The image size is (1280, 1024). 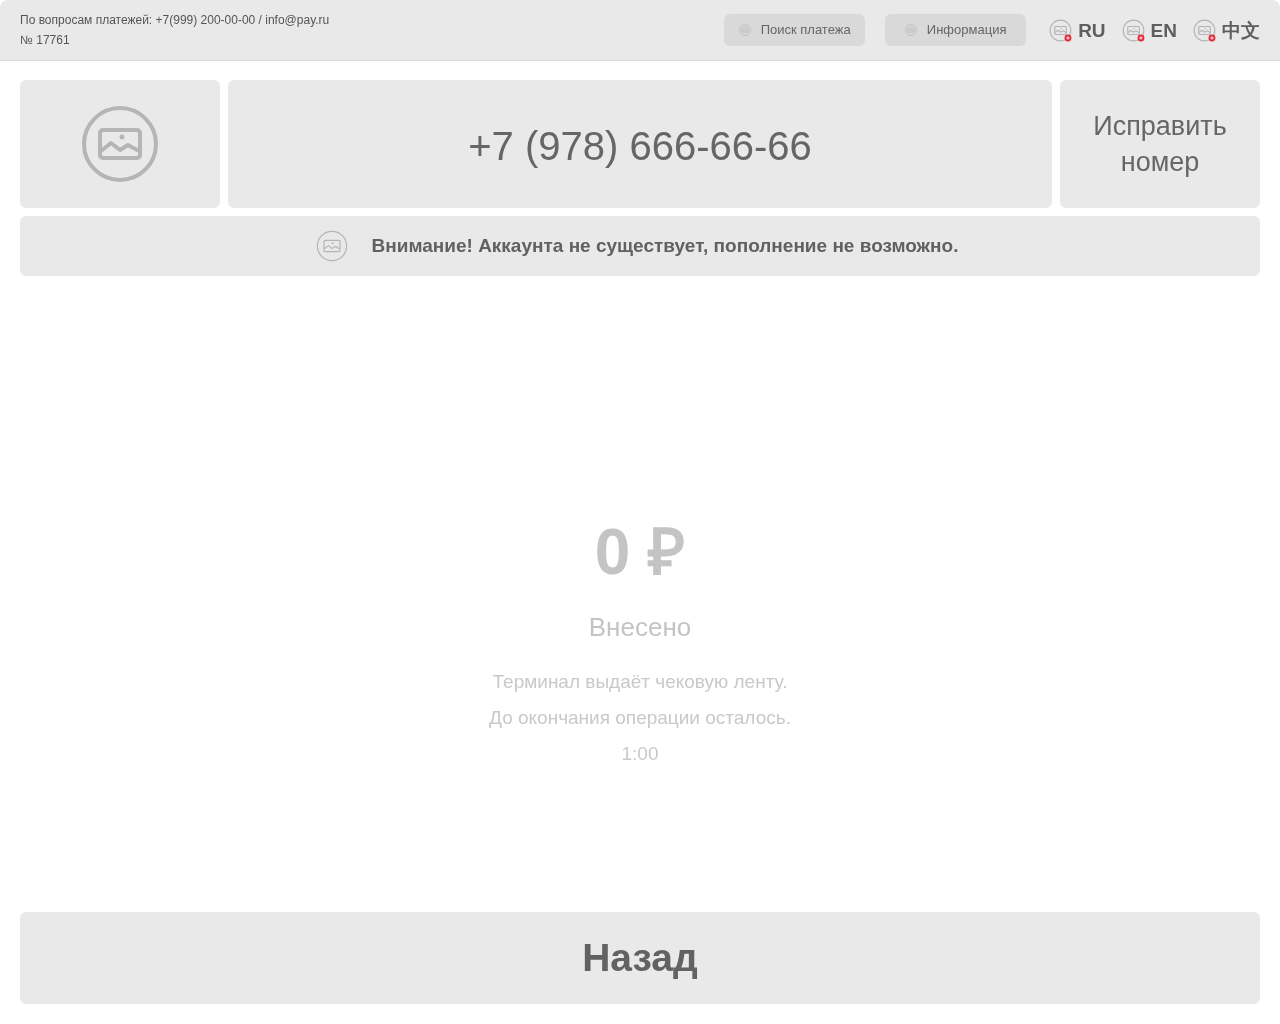 What do you see at coordinates (640, 627) in the screenshot?
I see `amount-label: Внесено` at bounding box center [640, 627].